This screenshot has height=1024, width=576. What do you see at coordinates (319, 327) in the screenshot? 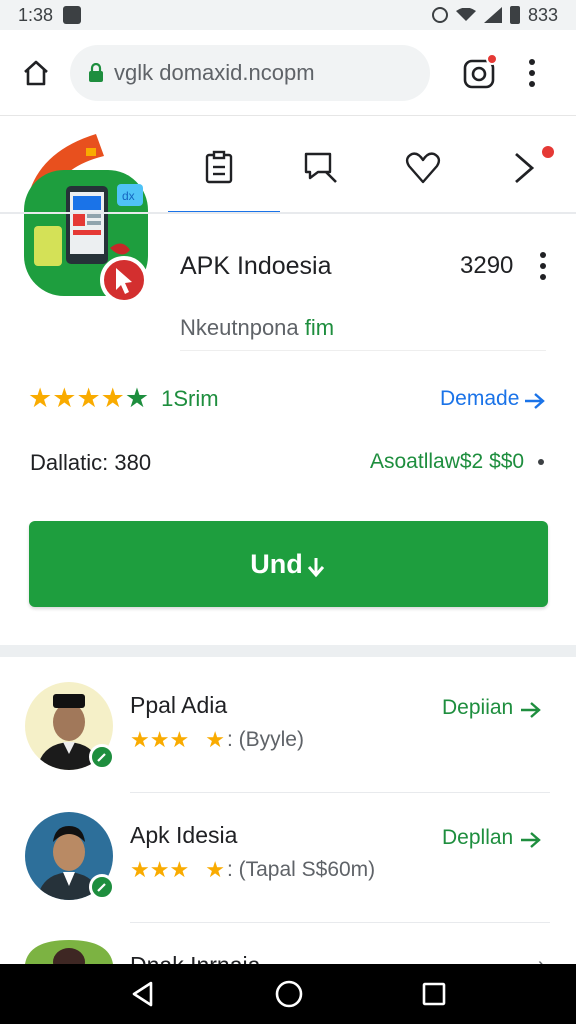
I see `developer-suffix: fim` at bounding box center [319, 327].